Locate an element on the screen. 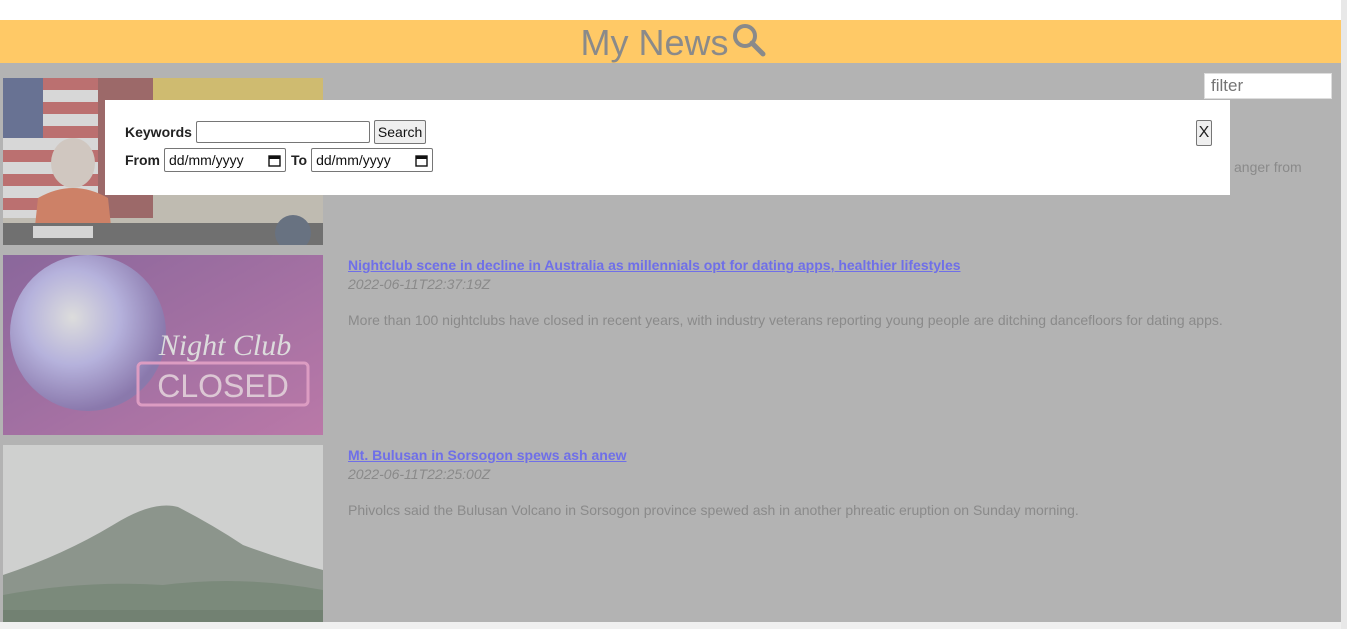 This screenshot has width=1347, height=629. article-date: 2022-06-11T22:25:00Z is located at coordinates (419, 474).